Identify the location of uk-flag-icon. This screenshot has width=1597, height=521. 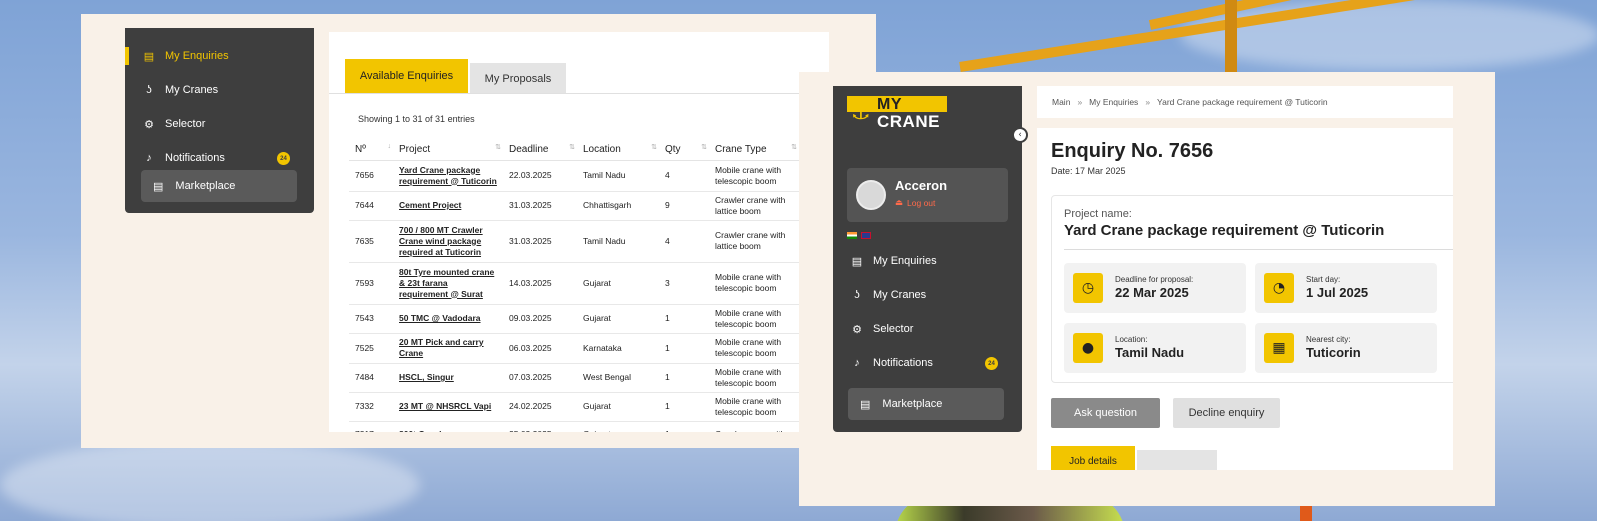
(866, 235).